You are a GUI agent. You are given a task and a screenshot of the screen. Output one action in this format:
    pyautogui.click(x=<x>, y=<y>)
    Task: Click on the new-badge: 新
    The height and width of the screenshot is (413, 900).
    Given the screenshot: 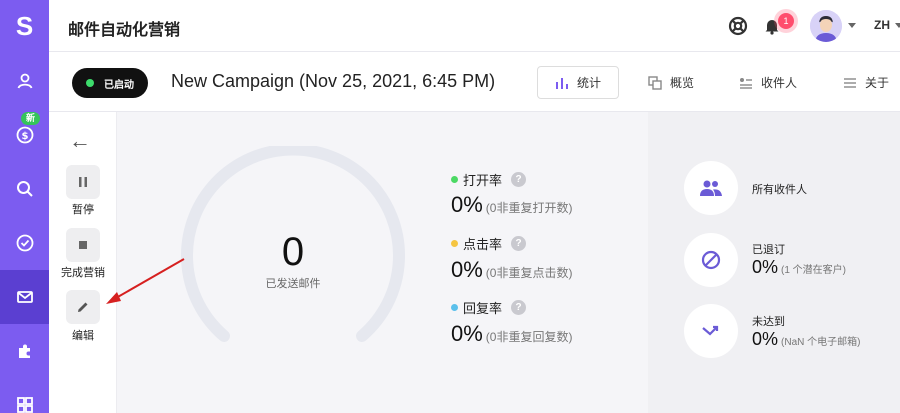 What is the action you would take?
    pyautogui.click(x=31, y=118)
    